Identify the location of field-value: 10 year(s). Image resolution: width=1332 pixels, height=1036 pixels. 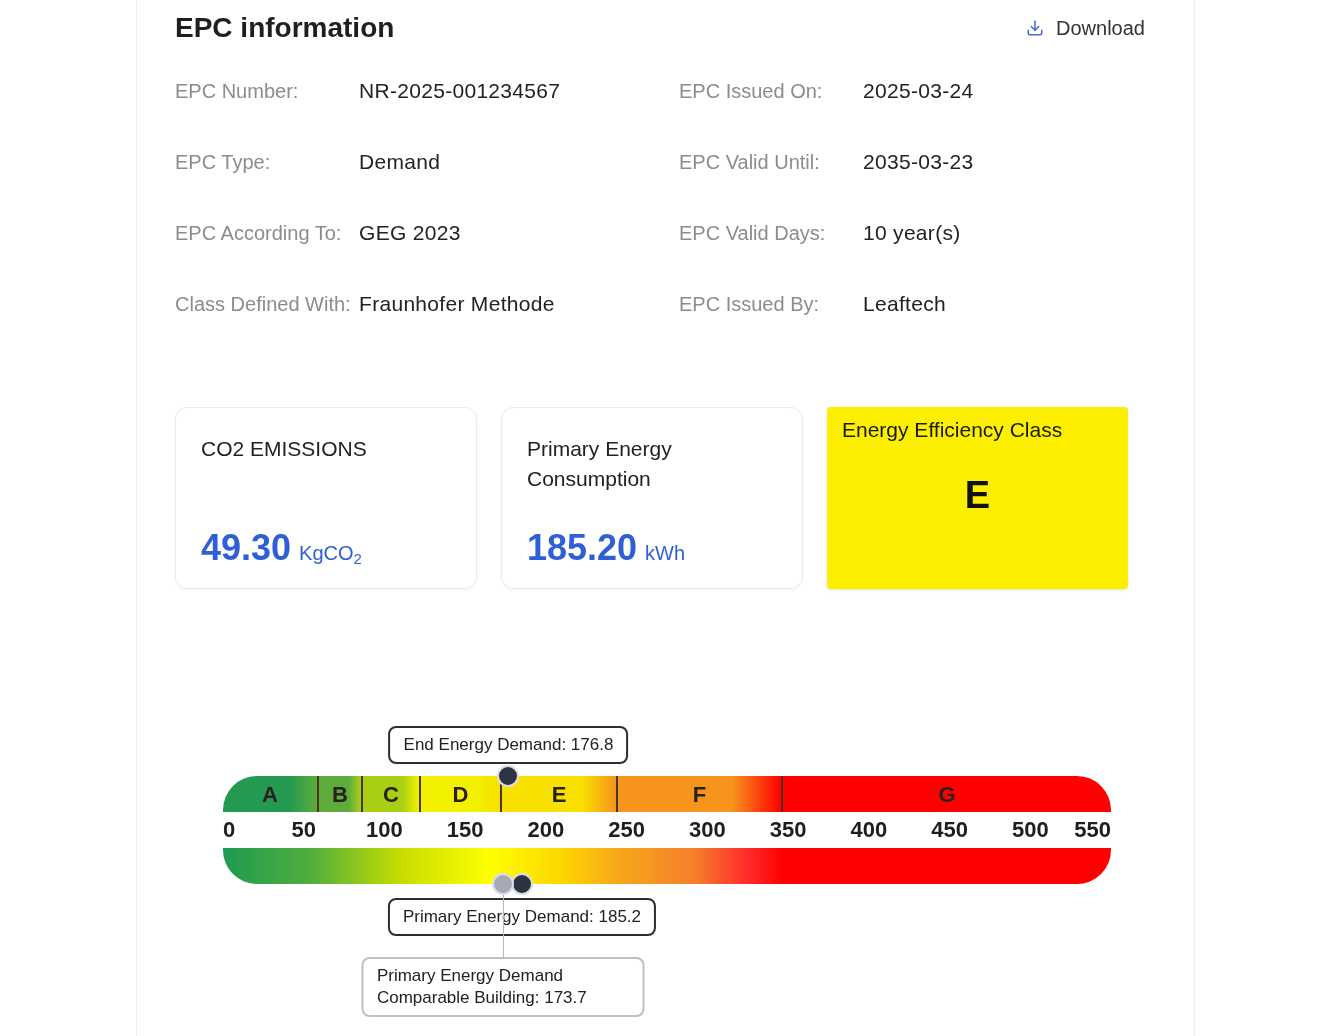
(912, 233).